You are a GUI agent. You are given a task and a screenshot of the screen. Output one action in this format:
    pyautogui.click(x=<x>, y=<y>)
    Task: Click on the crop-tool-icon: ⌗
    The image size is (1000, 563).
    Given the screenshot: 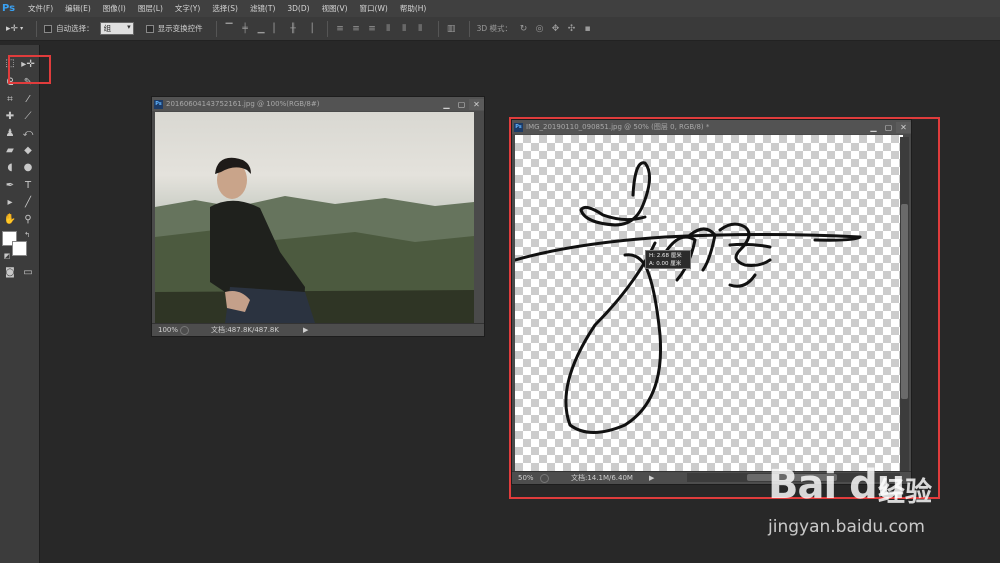 What is the action you would take?
    pyautogui.click(x=10, y=99)
    